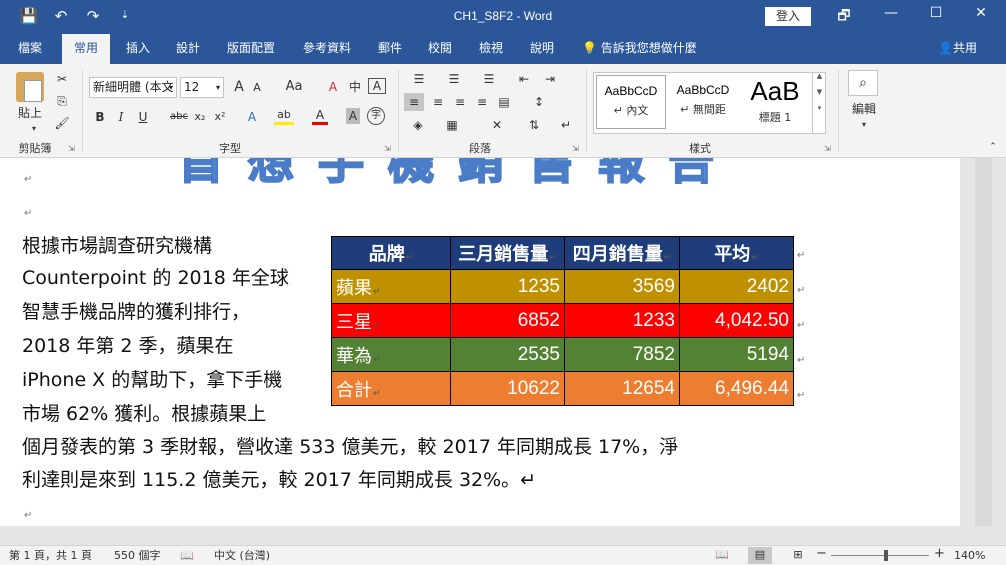 The width and height of the screenshot is (1006, 565). Describe the element at coordinates (703, 102) in the screenshot. I see `style-no-spacing: AaBbCcD ↵ 無間距` at that location.